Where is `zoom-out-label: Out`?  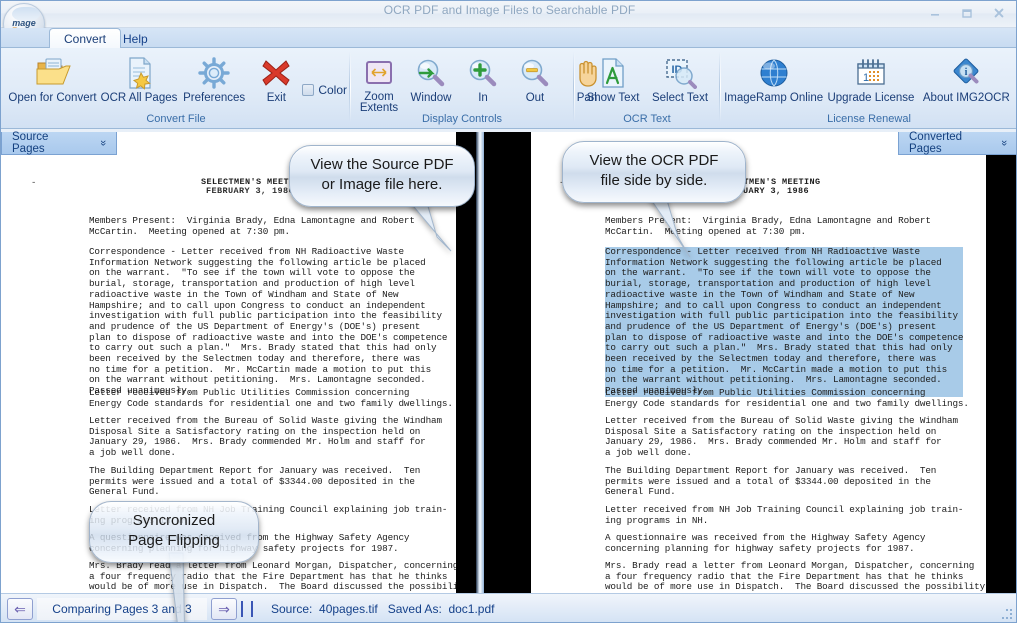 zoom-out-label: Out is located at coordinates (535, 98).